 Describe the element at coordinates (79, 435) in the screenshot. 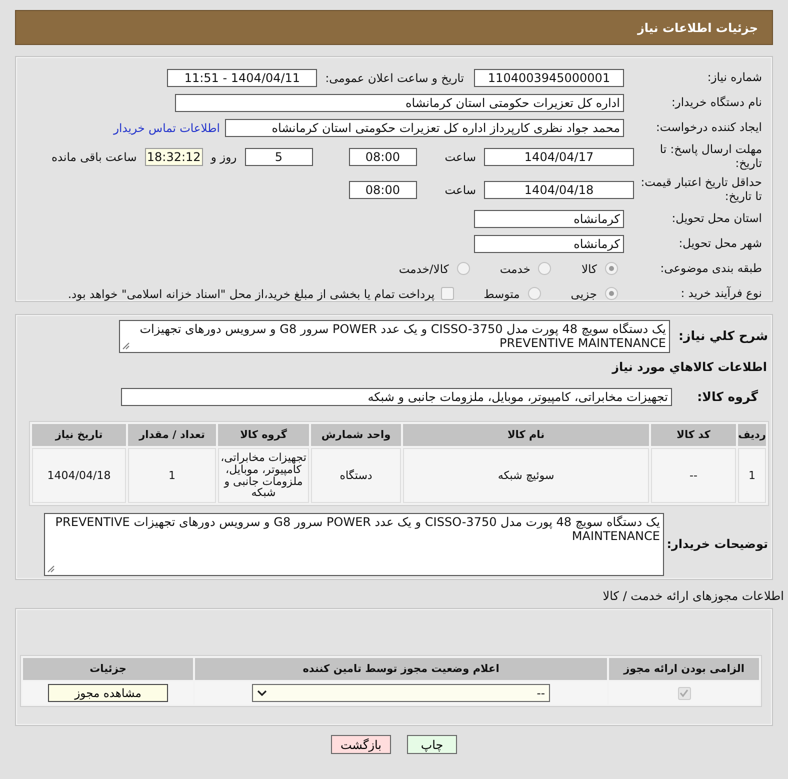

I see `column-header: تاریخ نیاز` at that location.